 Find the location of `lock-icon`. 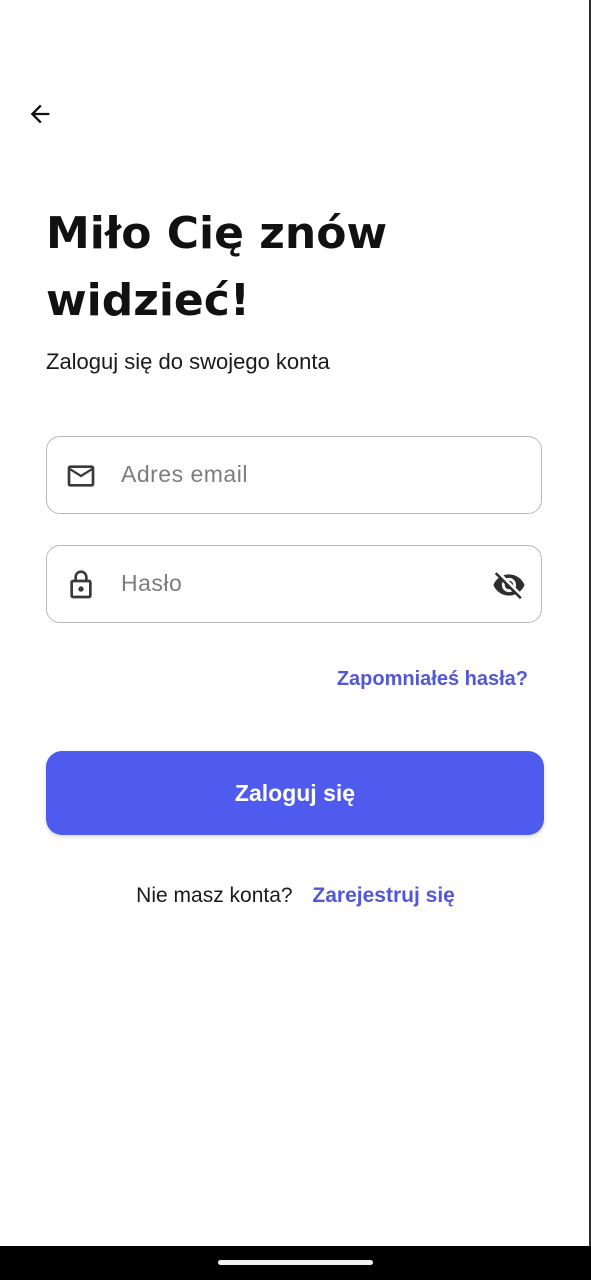

lock-icon is located at coordinates (81, 585).